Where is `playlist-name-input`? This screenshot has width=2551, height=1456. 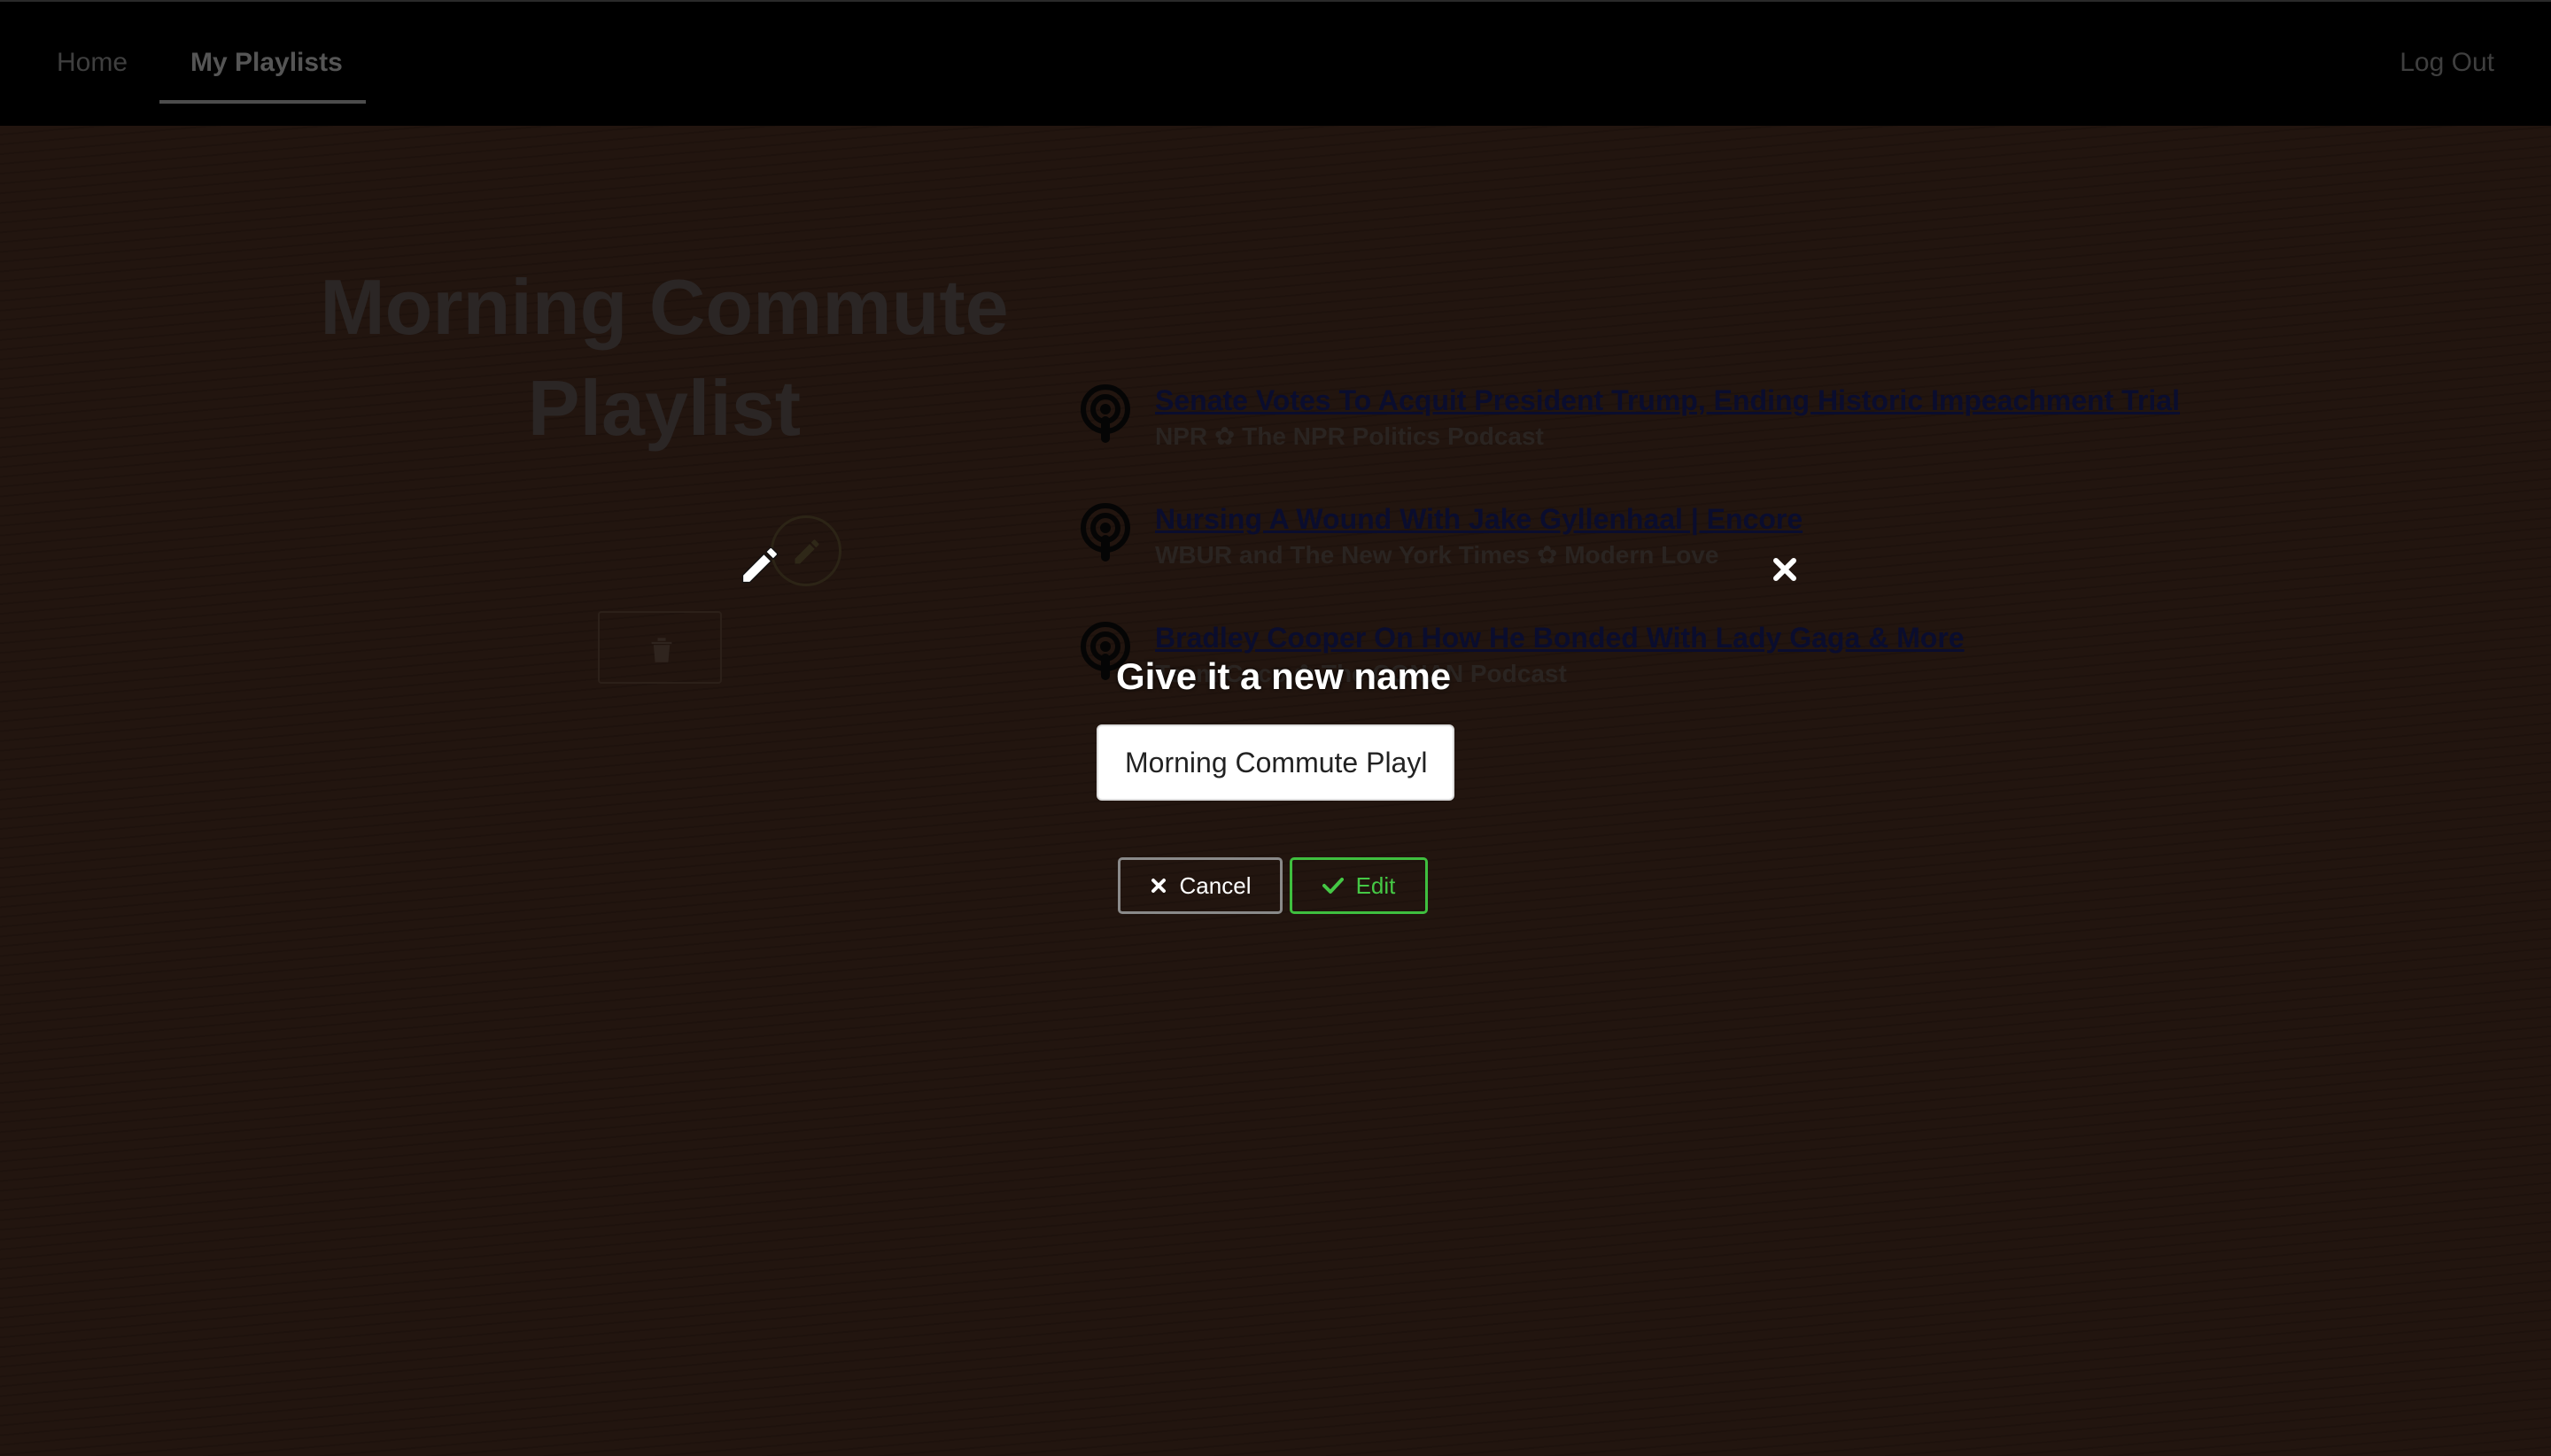
playlist-name-input is located at coordinates (1275, 762).